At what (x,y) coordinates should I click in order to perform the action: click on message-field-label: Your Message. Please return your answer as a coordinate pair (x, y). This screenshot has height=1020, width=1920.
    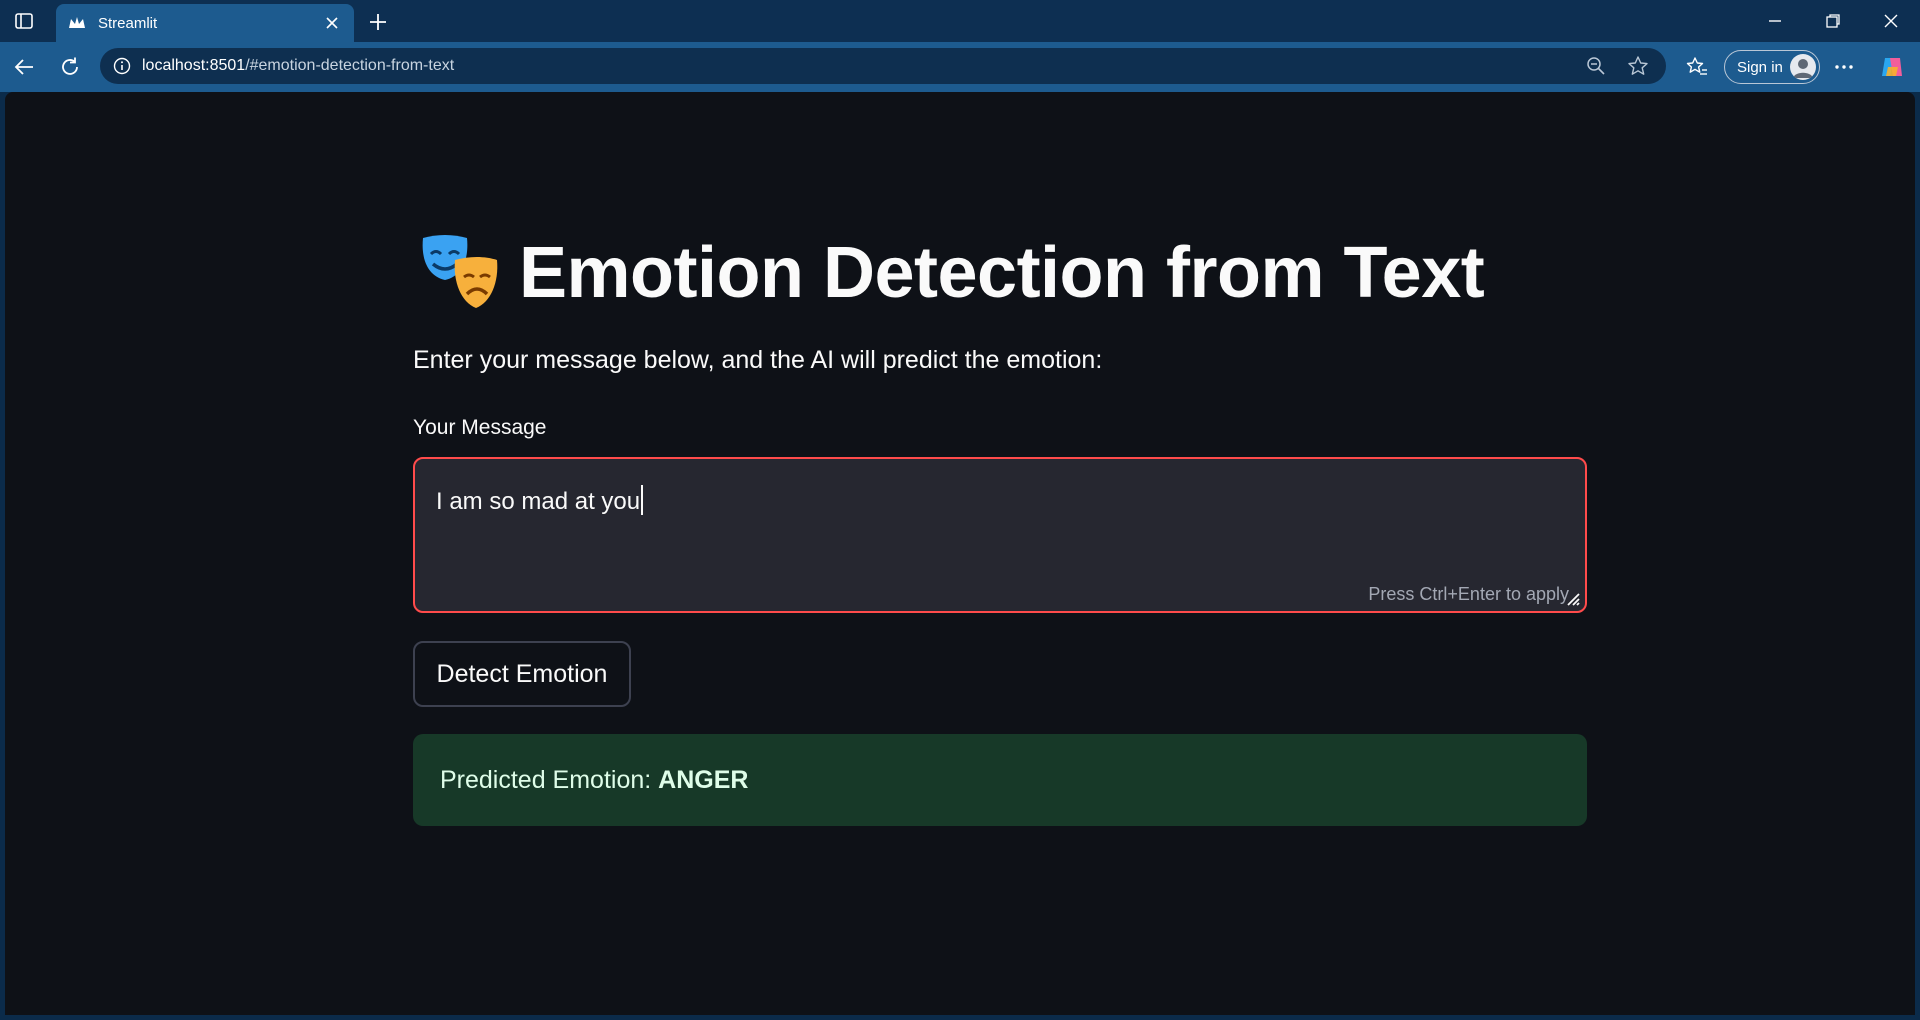
    Looking at the image, I should click on (480, 427).